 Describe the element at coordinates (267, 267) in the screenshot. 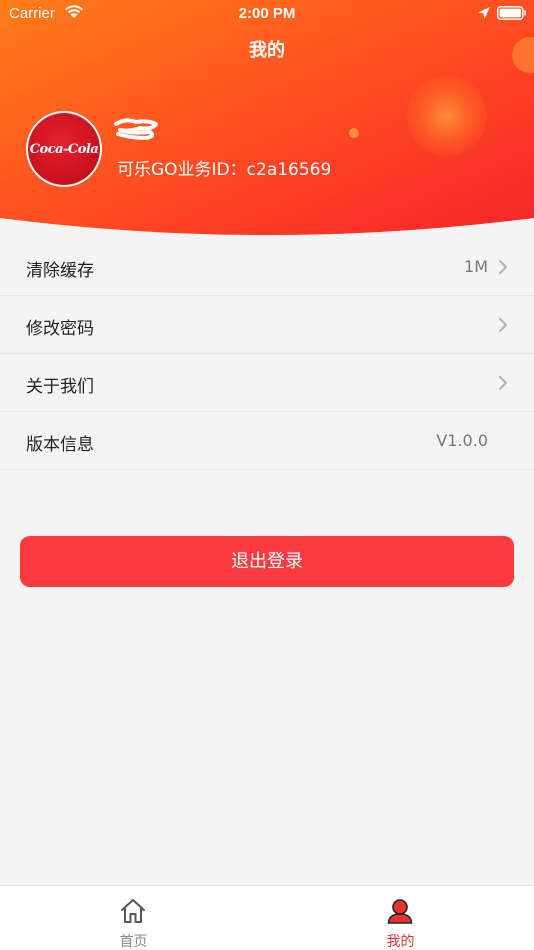

I see `clear-cache-row: 清除缓存 1M` at that location.